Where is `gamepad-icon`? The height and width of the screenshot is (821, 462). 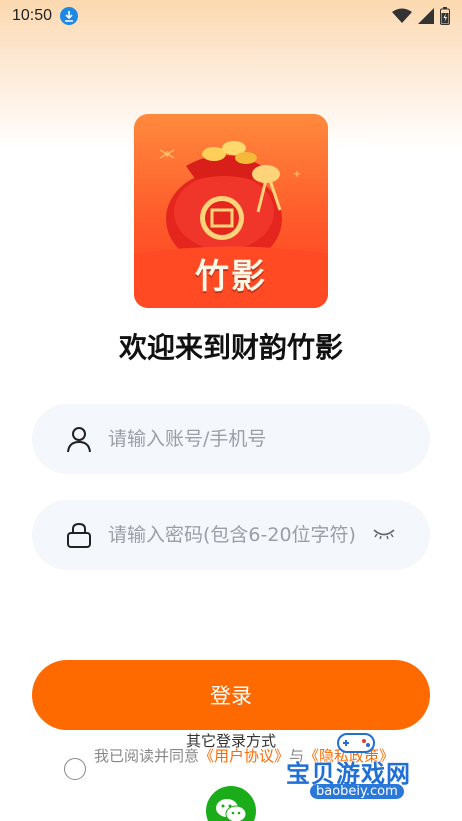 gamepad-icon is located at coordinates (356, 743).